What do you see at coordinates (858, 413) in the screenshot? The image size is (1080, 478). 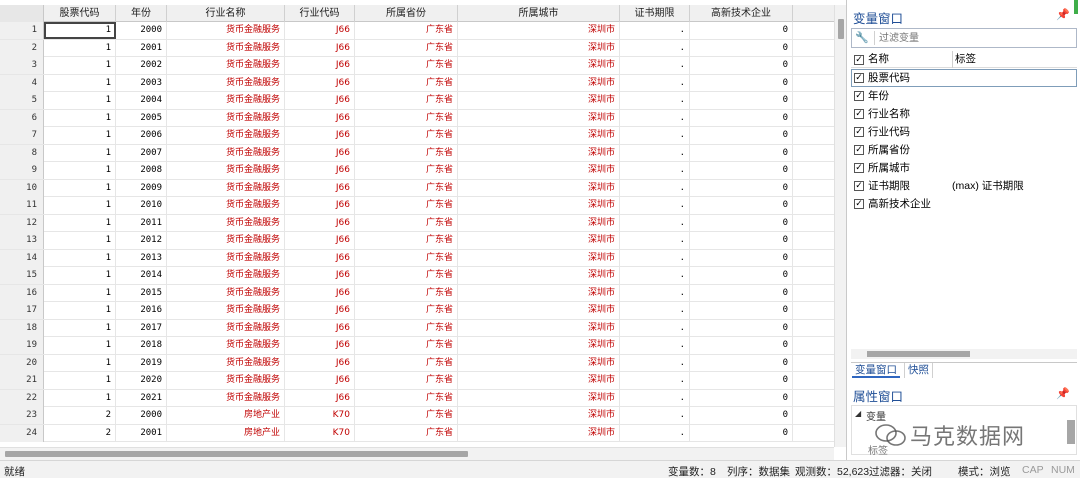 I see `collapse-icon: ◢` at bounding box center [858, 413].